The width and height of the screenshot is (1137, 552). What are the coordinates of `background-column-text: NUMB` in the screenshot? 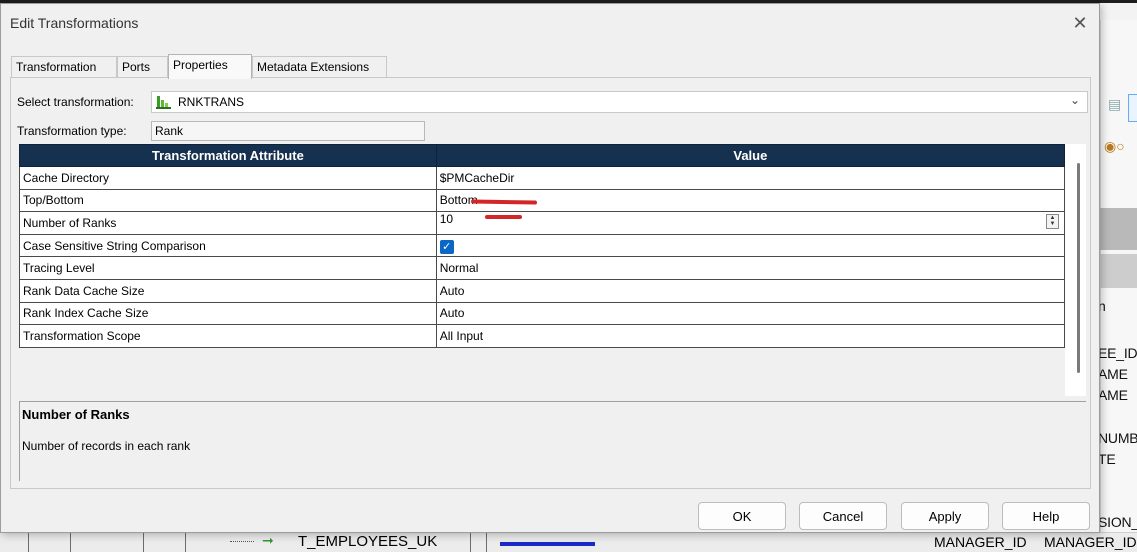 It's located at (1117, 438).